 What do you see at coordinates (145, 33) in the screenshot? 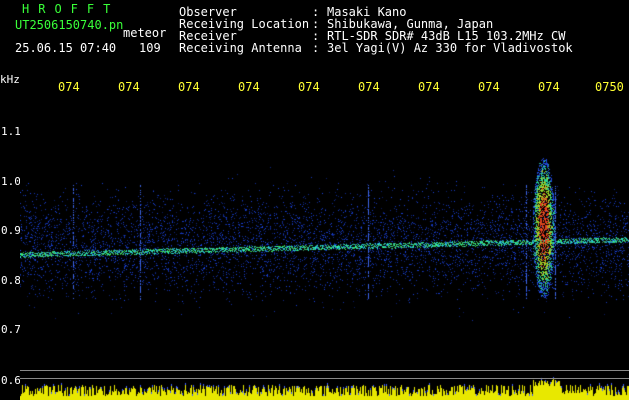
I see `mode-label: meteor` at bounding box center [145, 33].